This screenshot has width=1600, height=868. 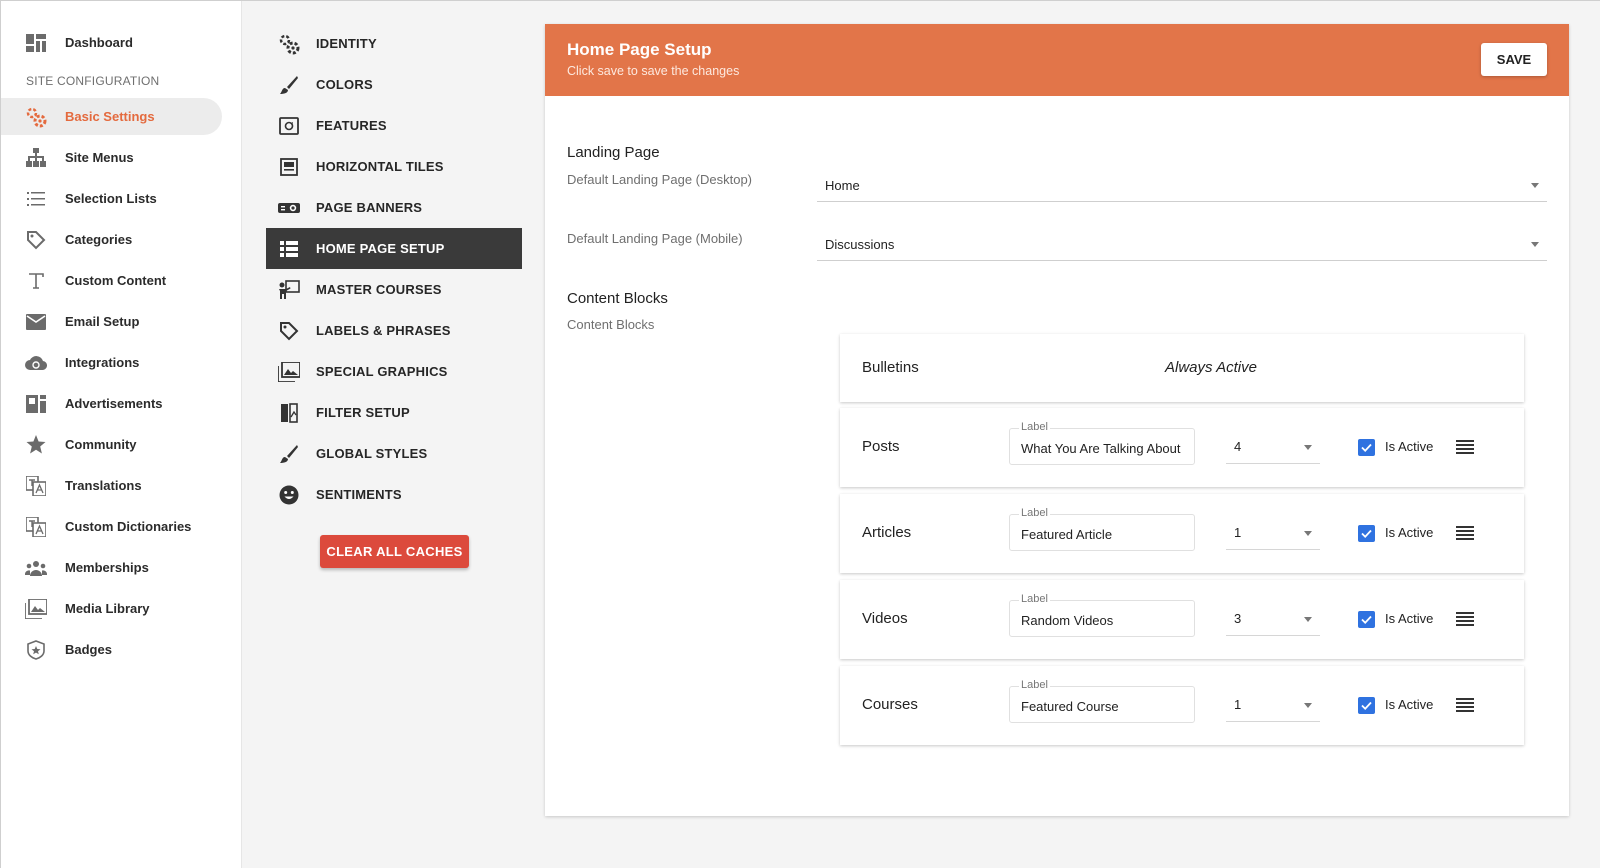 What do you see at coordinates (1182, 245) in the screenshot?
I see `mobile-landing-select: Discussions` at bounding box center [1182, 245].